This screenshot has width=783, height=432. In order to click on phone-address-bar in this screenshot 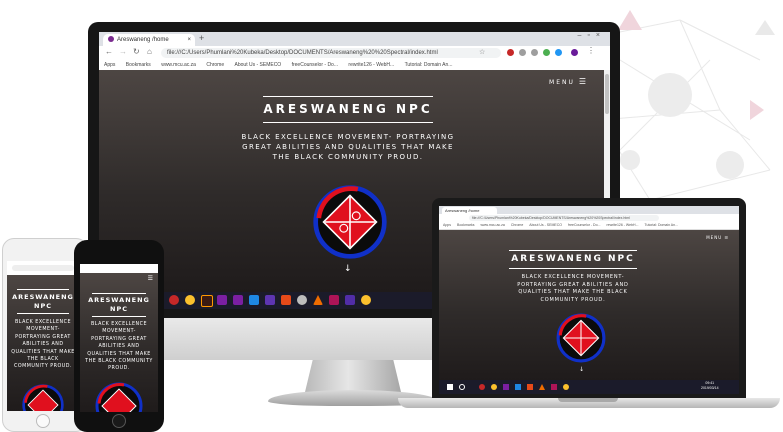, I will do `click(43, 268)`.